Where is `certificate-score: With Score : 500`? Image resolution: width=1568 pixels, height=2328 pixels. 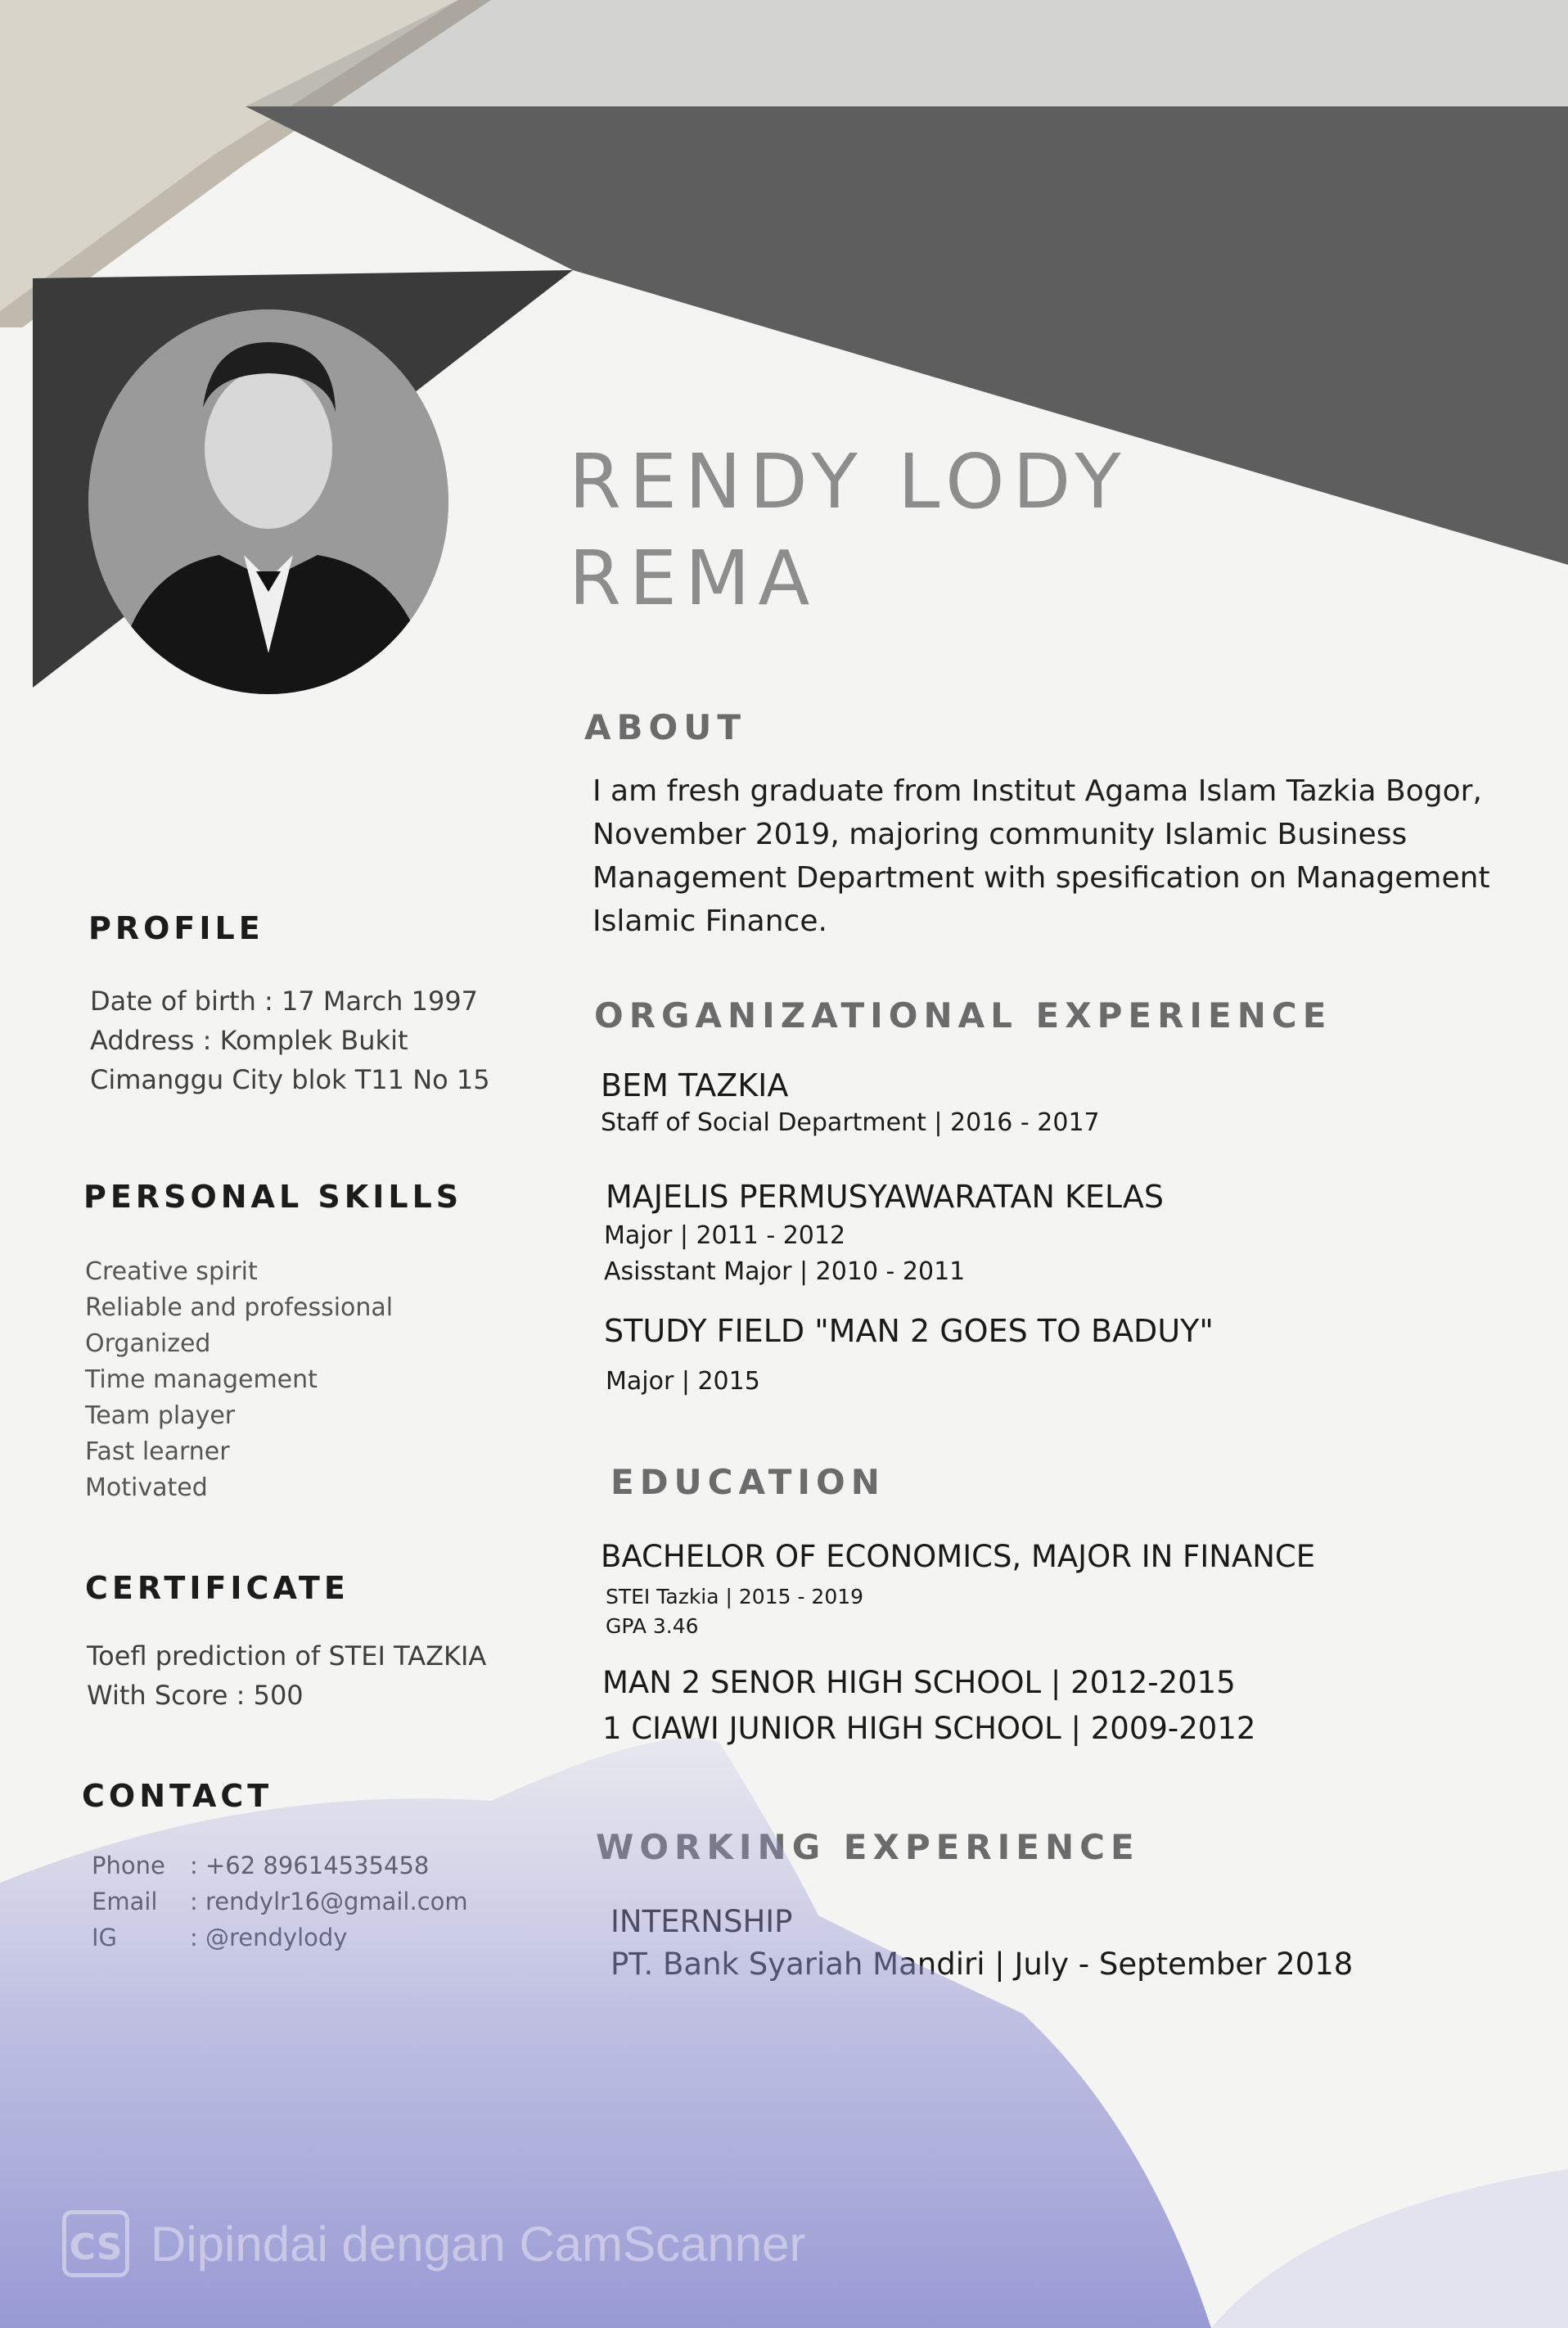
certificate-score: With Score : 500 is located at coordinates (195, 1695).